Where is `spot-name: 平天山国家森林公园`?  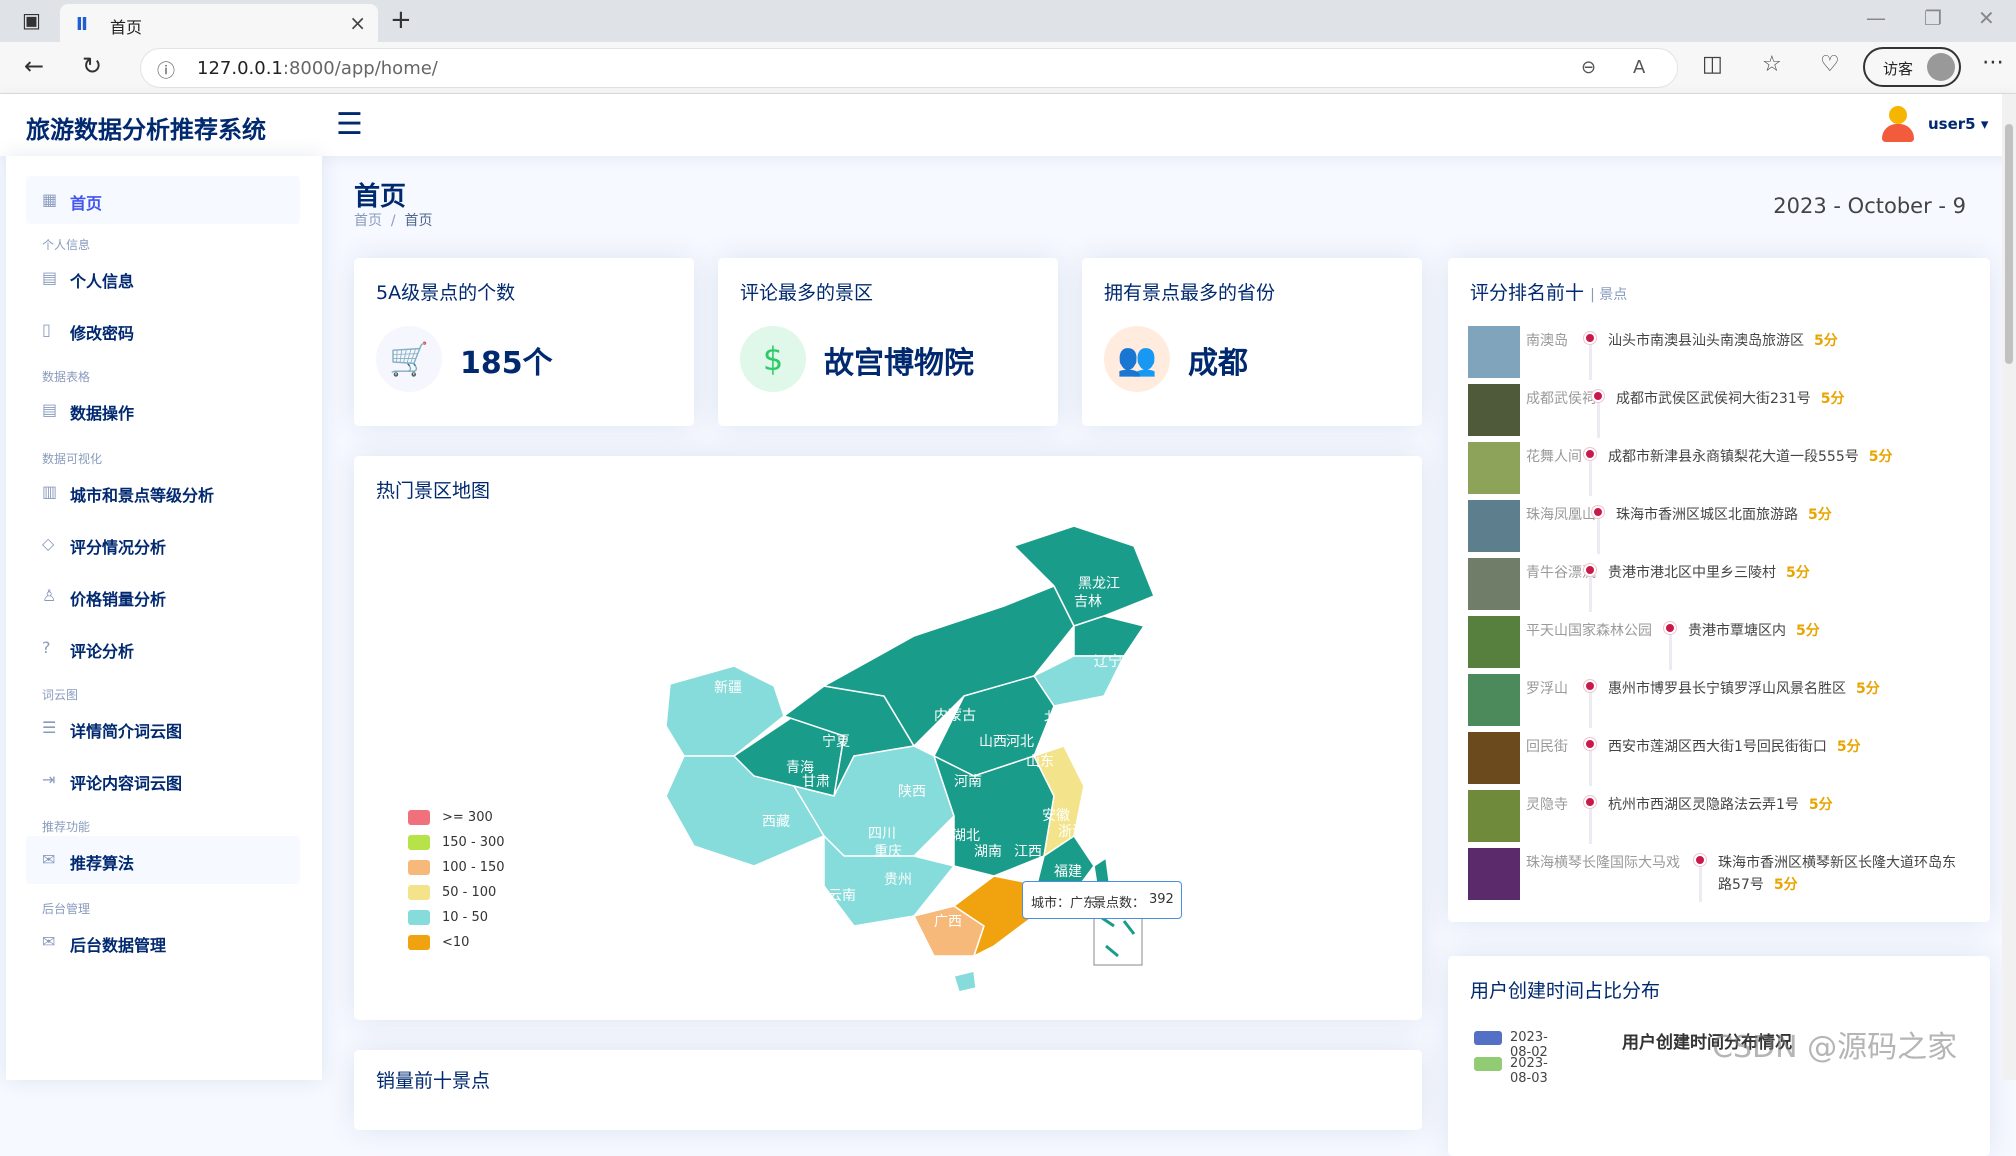 spot-name: 平天山国家森林公园 is located at coordinates (1589, 631).